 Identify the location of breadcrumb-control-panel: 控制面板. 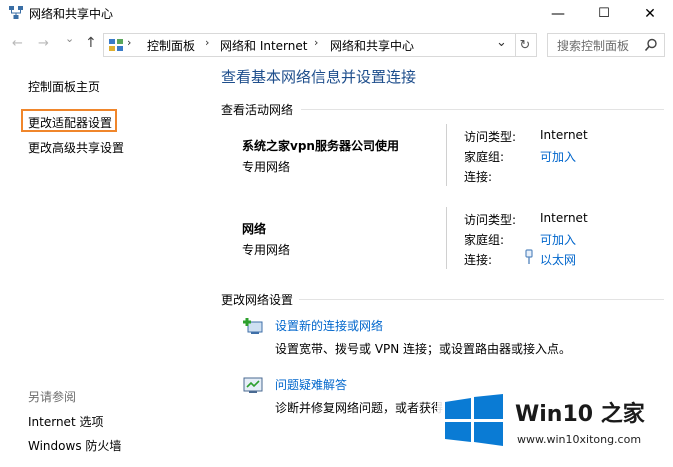
(171, 45).